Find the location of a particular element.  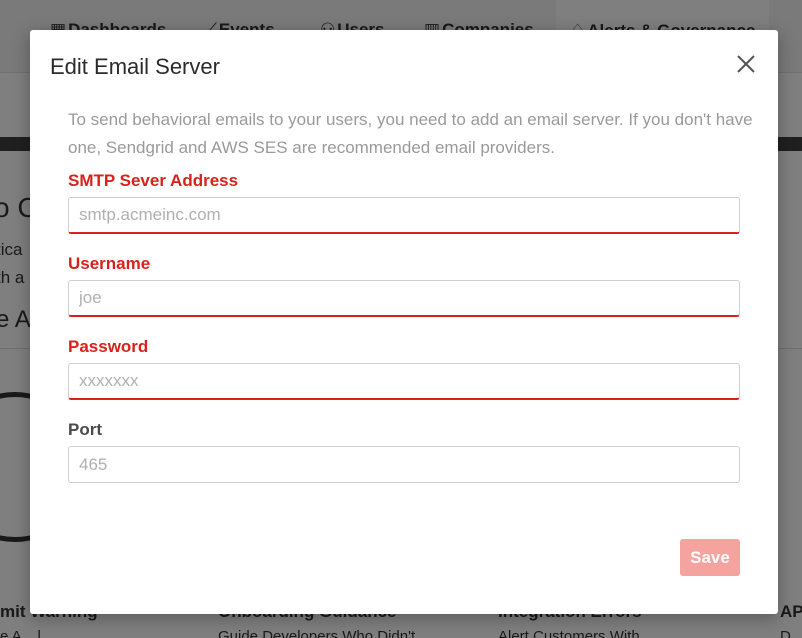

smtp-address-label: SMTP Sever Address is located at coordinates (153, 180).